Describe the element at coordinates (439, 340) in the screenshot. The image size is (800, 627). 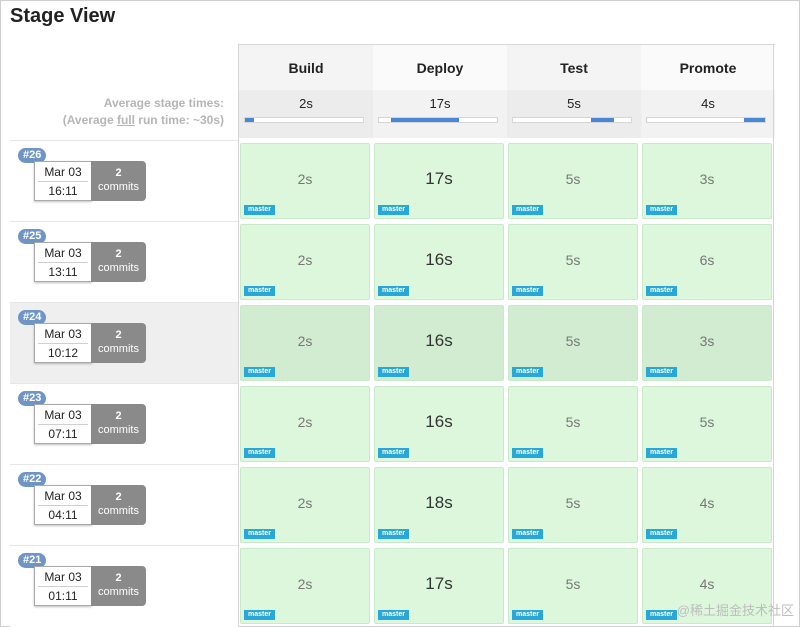
I see `stage-duration: 16s` at that location.